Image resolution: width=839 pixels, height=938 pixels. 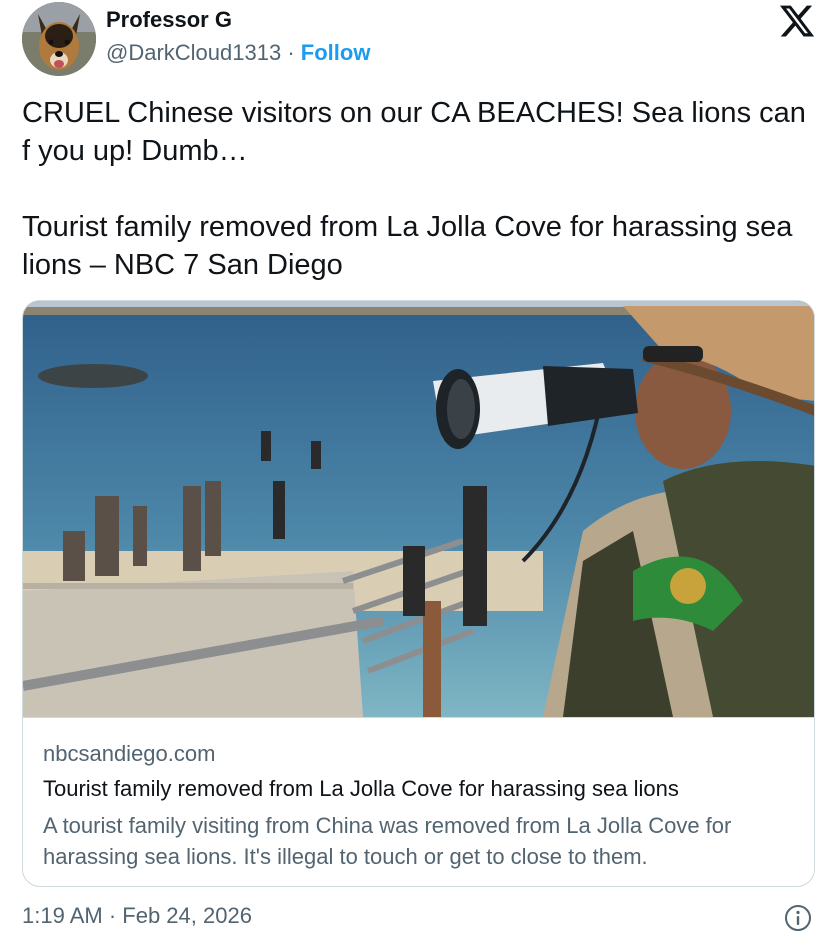 I want to click on tweet-timestamp: 1:19 AM · Feb 24, 2026, so click(x=137, y=916).